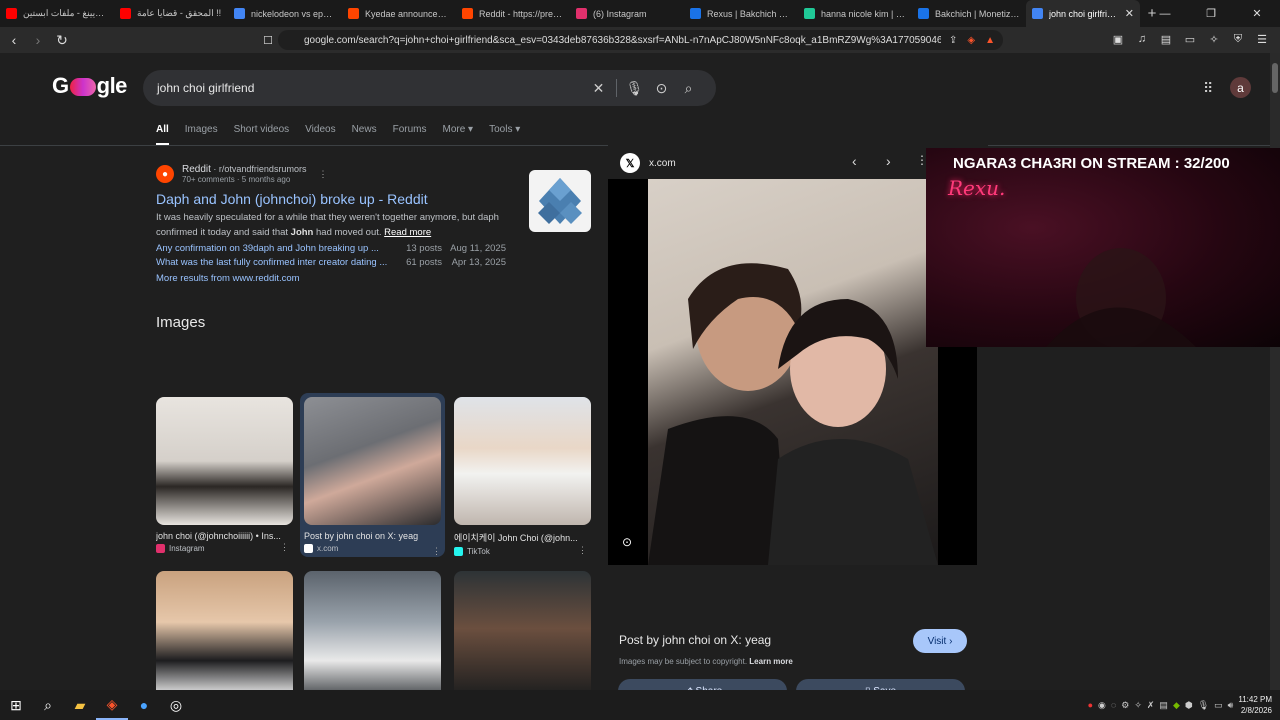 The width and height of the screenshot is (1280, 720). What do you see at coordinates (990, 40) in the screenshot?
I see `brave-rewards-icon: ▲` at bounding box center [990, 40].